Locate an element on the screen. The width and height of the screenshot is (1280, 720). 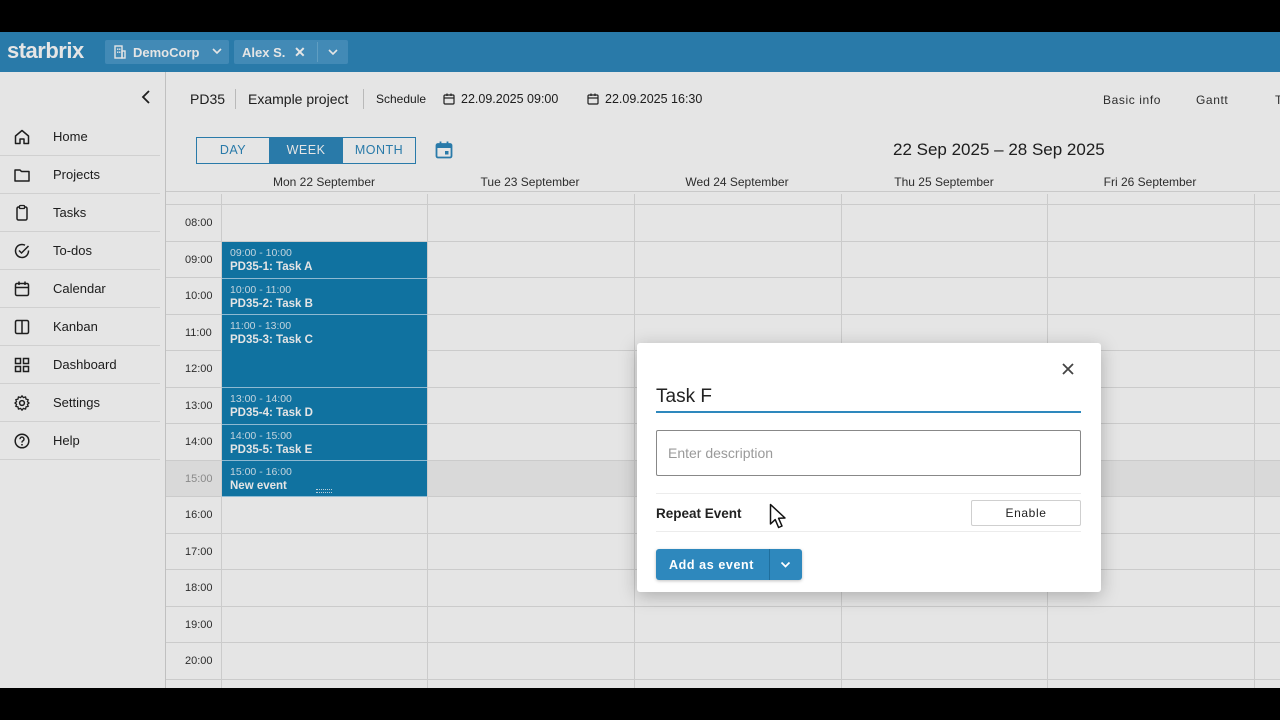
repeat-event-label: Repeat Event is located at coordinates (699, 513).